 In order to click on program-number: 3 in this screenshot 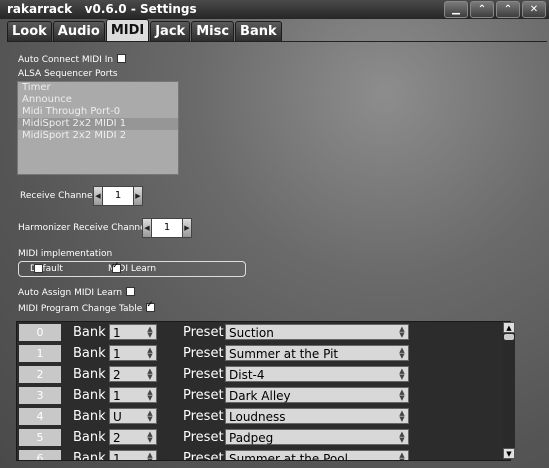, I will do `click(40, 395)`.